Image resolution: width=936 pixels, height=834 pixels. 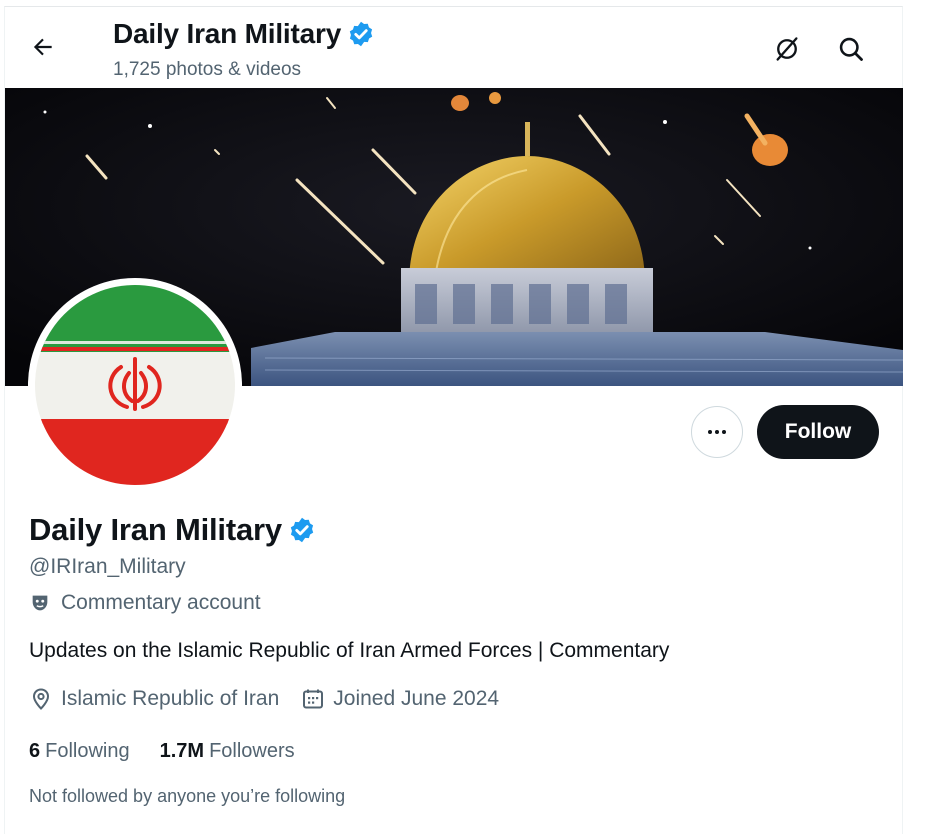 I want to click on profile-name: Daily Iran Military, so click(x=172, y=530).